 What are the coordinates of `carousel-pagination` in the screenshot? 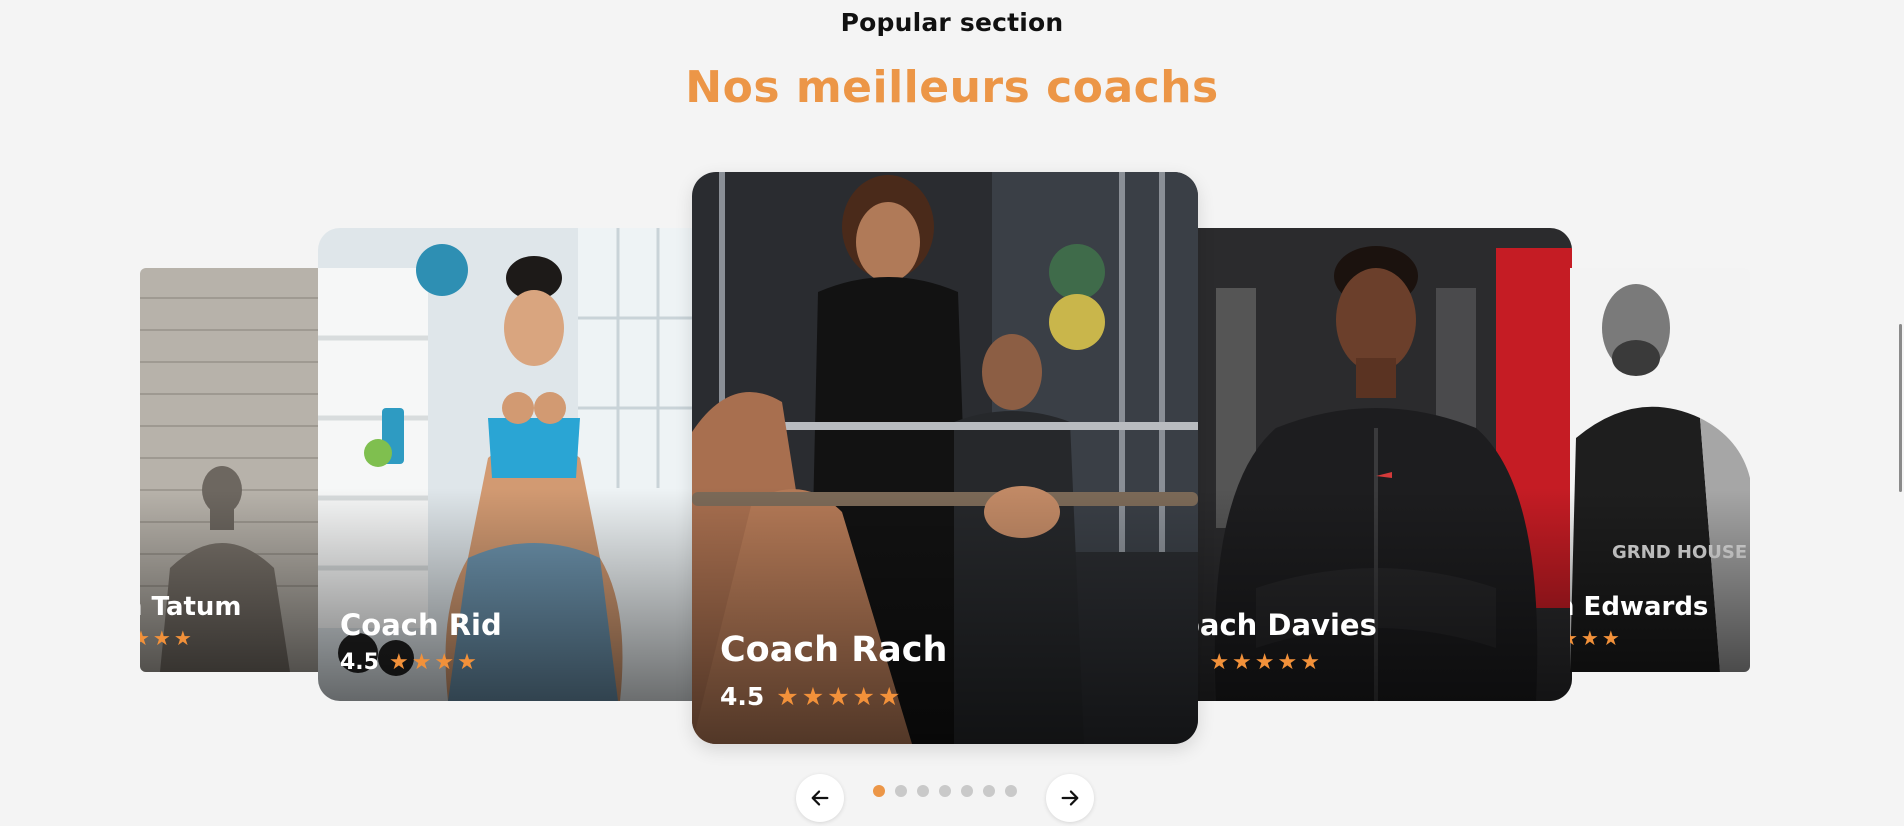 It's located at (945, 791).